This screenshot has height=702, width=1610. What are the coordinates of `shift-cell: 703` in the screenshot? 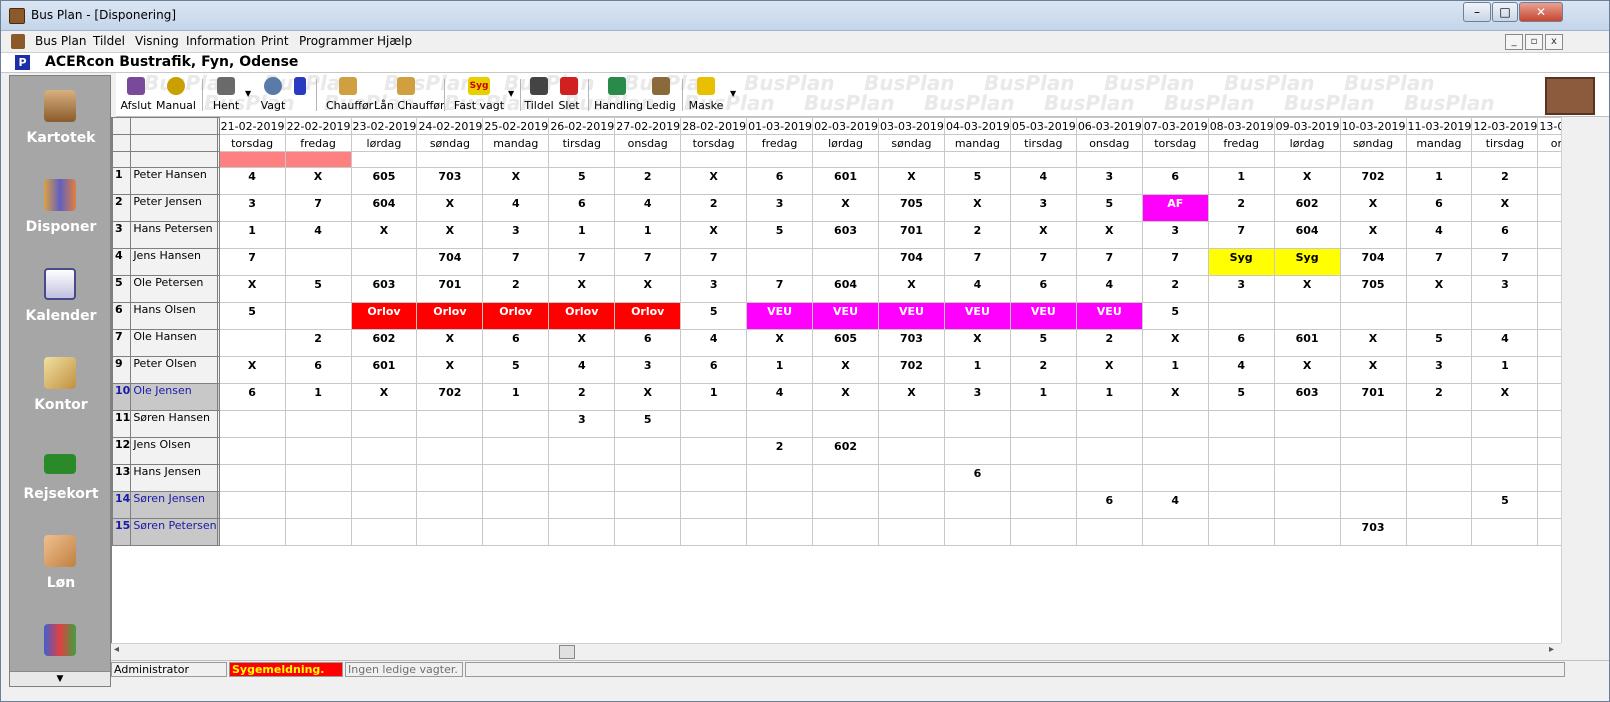 It's located at (1373, 532).